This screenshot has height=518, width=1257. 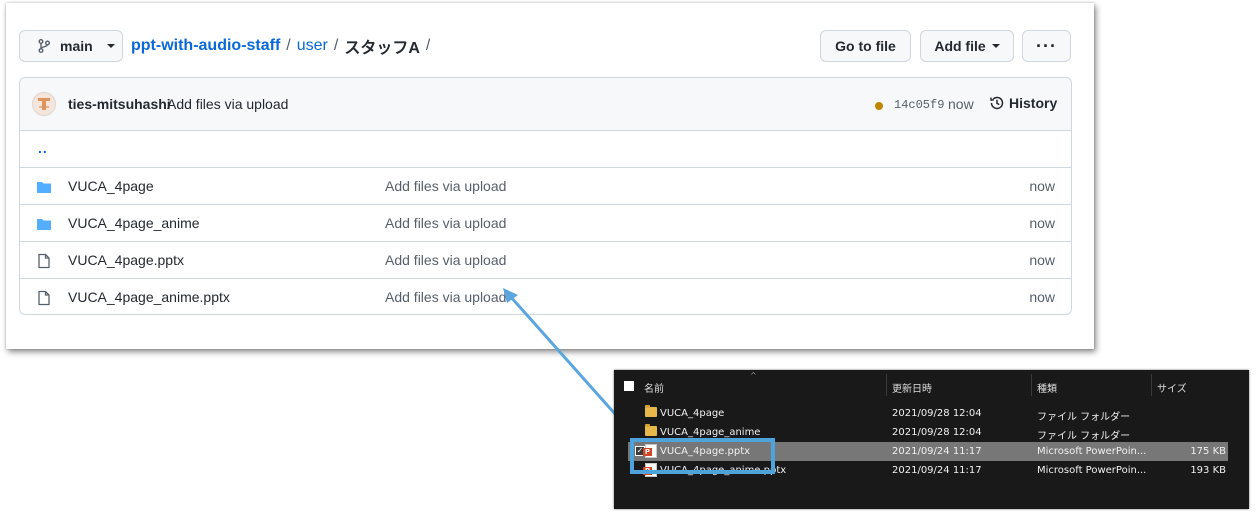 I want to click on breadcrumb: ppt-with-audio-staff / user / スタッフA /, so click(x=280, y=46).